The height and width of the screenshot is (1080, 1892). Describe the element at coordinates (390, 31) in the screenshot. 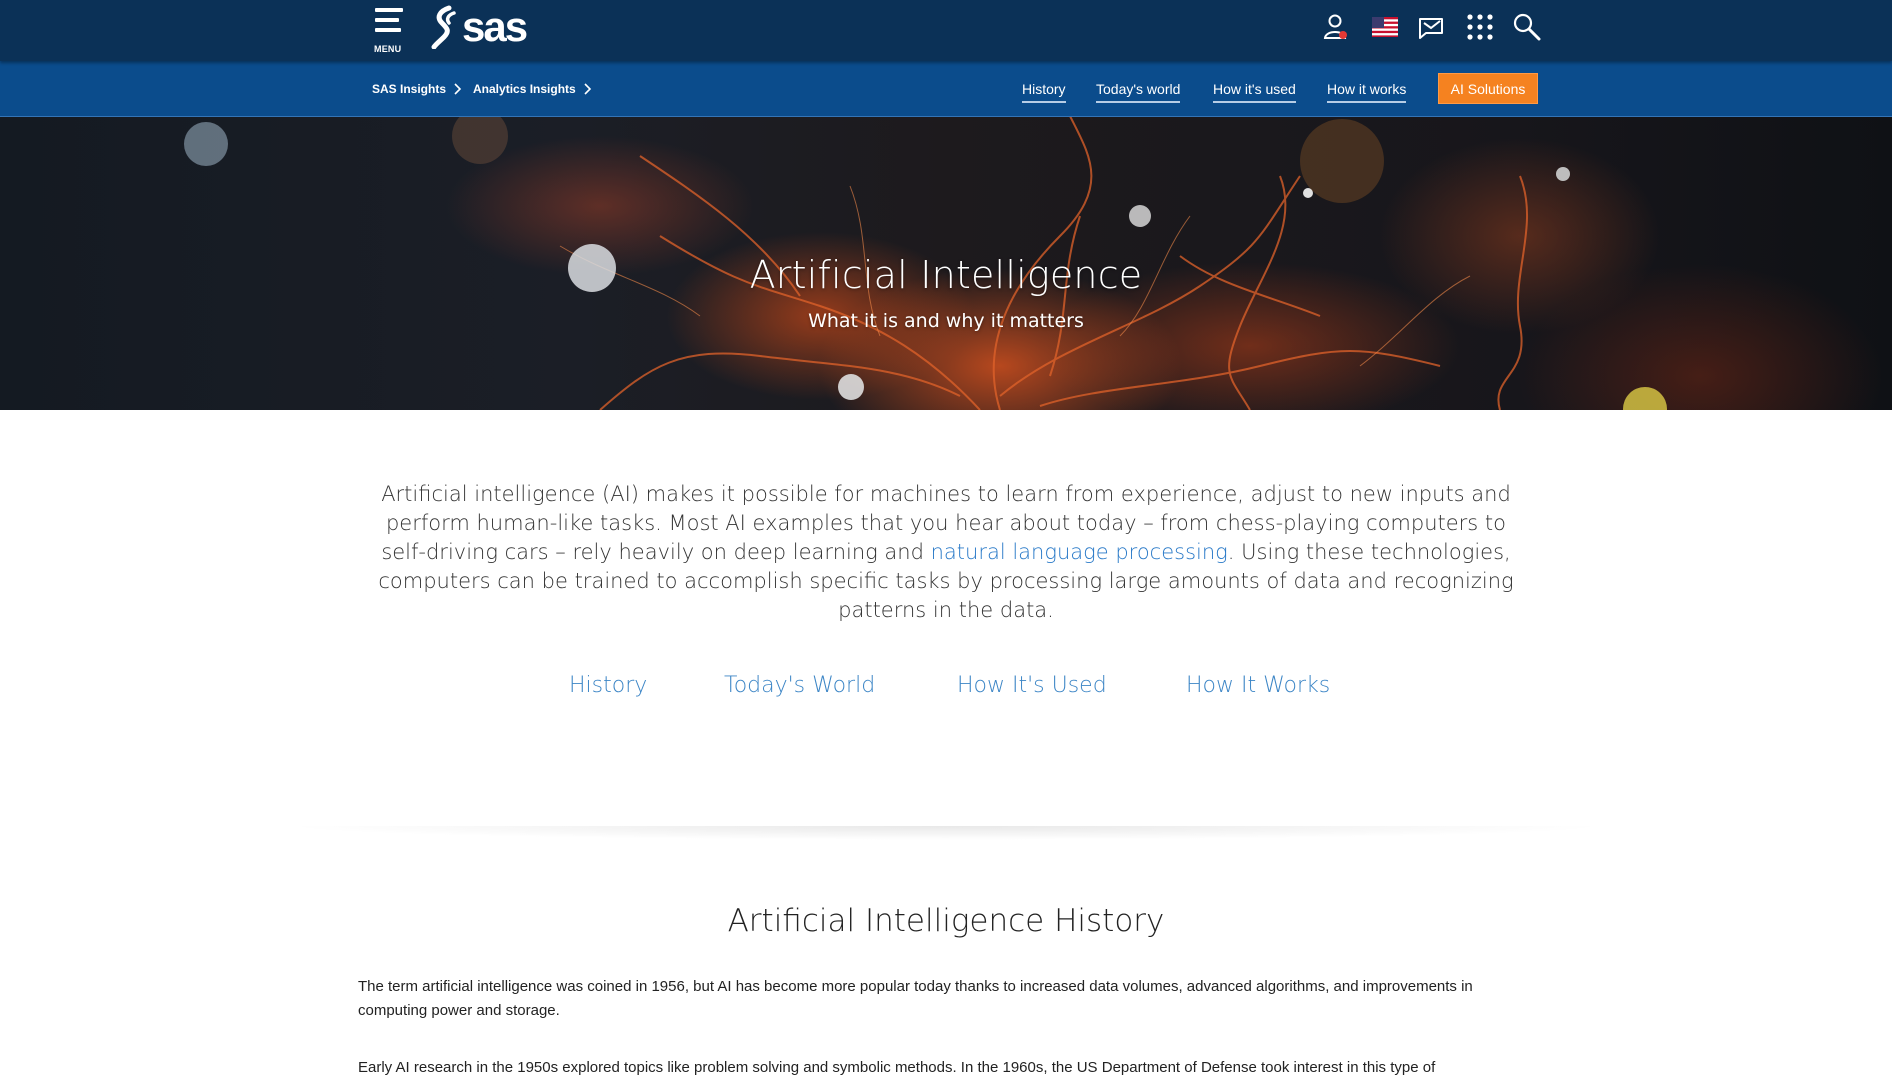

I see `menu-button: MENU` at that location.